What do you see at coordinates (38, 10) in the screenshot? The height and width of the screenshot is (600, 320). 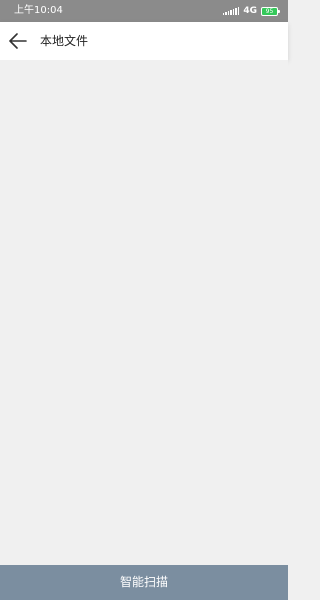 I see `status-time: 上午10:04` at bounding box center [38, 10].